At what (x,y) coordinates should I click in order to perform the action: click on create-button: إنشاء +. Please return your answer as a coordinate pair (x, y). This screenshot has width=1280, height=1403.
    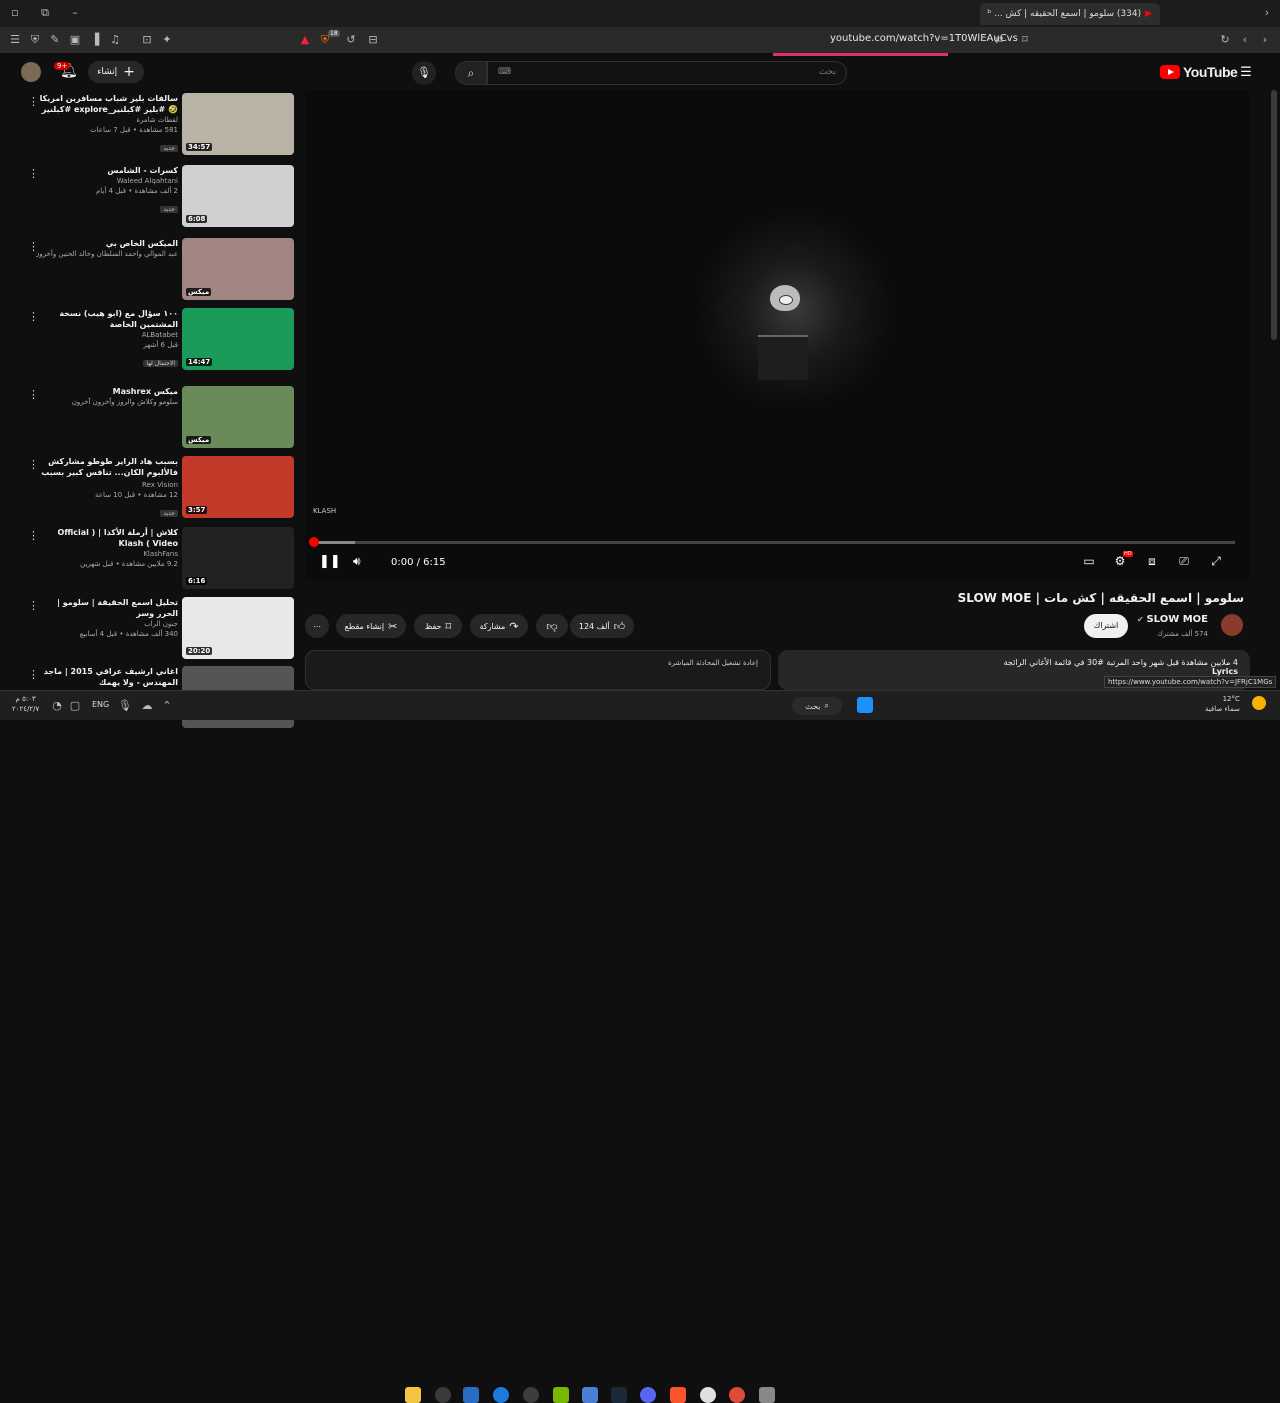
    Looking at the image, I should click on (116, 72).